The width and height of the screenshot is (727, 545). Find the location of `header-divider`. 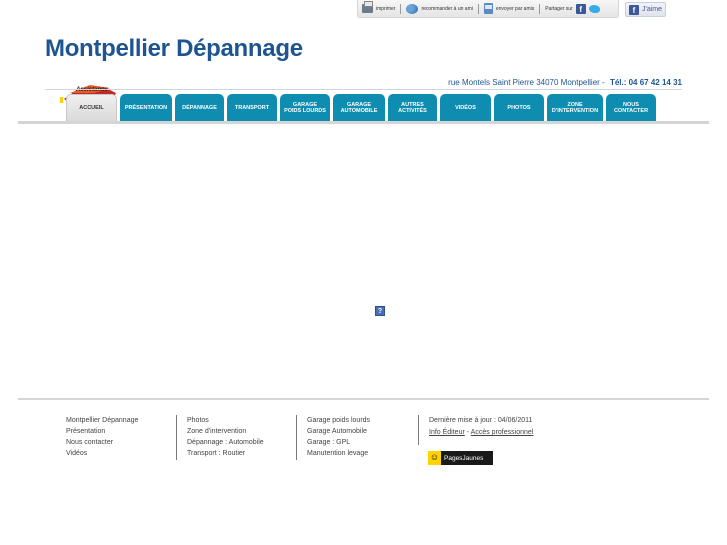

header-divider is located at coordinates (363, 89).